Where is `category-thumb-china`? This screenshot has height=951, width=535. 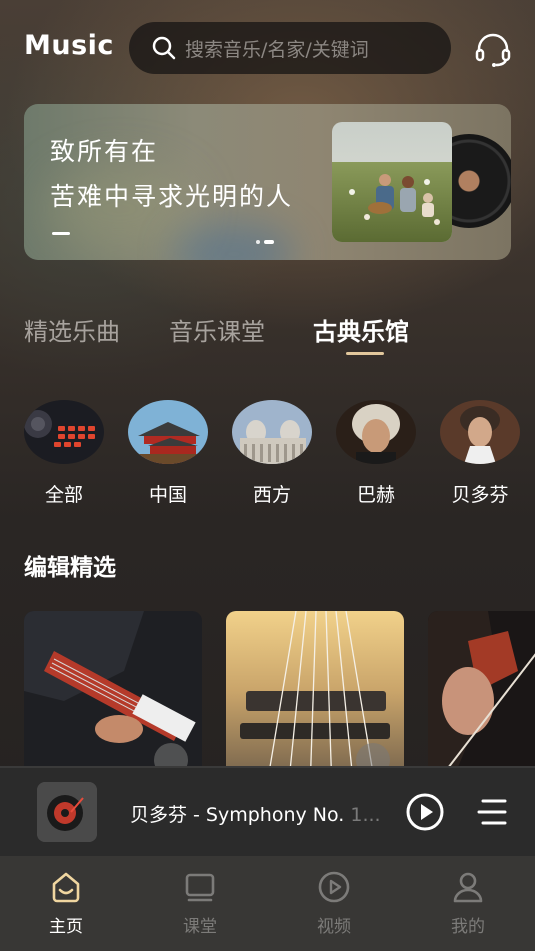 category-thumb-china is located at coordinates (168, 432).